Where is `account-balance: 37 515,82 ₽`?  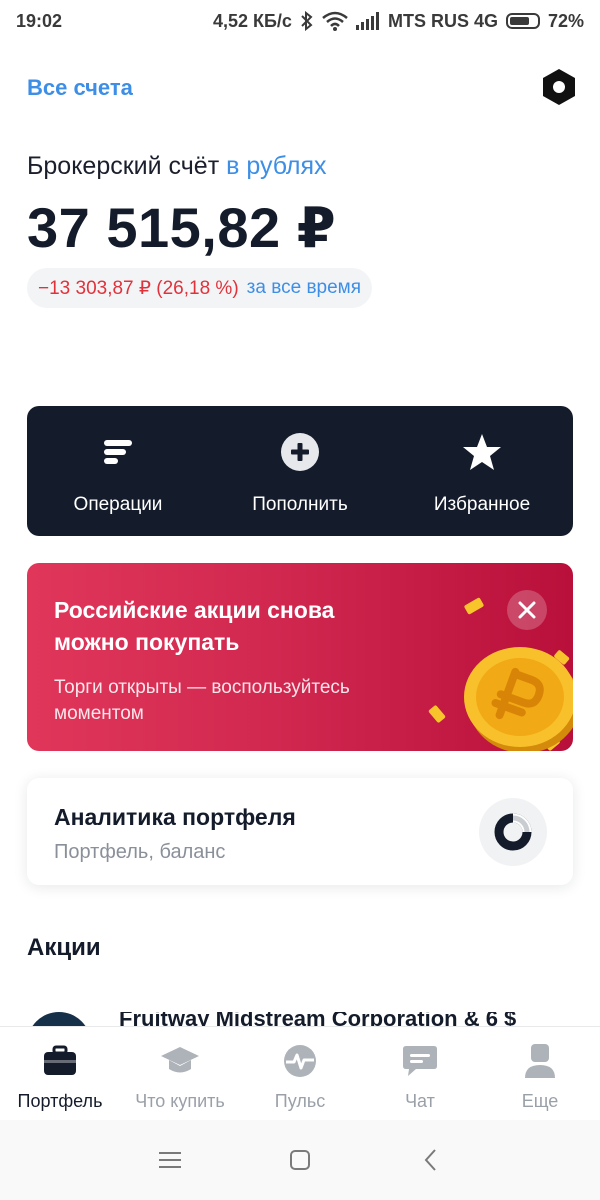
account-balance: 37 515,82 ₽ is located at coordinates (182, 227).